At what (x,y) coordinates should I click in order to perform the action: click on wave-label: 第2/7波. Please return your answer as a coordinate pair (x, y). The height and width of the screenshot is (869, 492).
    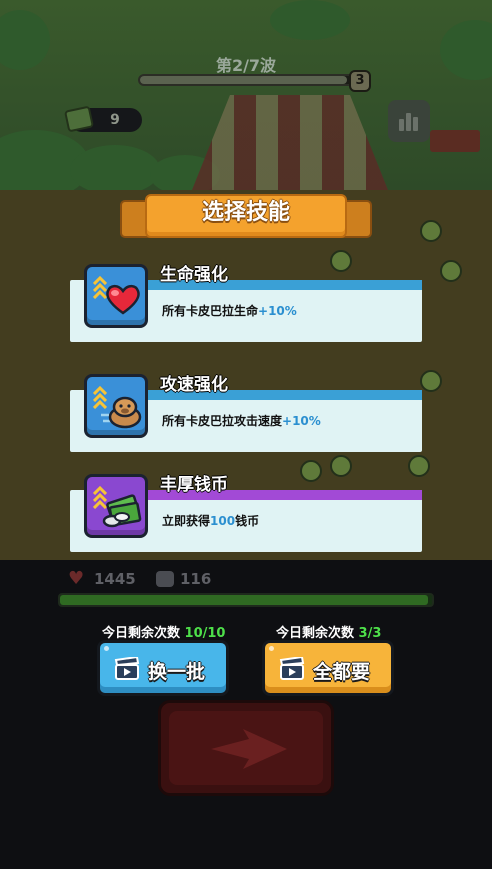
    Looking at the image, I should click on (246, 65).